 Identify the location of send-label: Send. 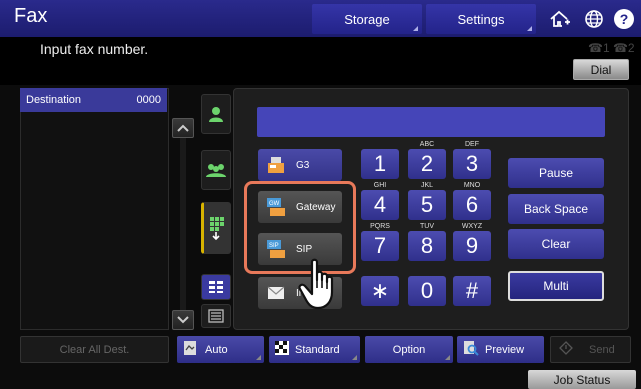
(602, 349).